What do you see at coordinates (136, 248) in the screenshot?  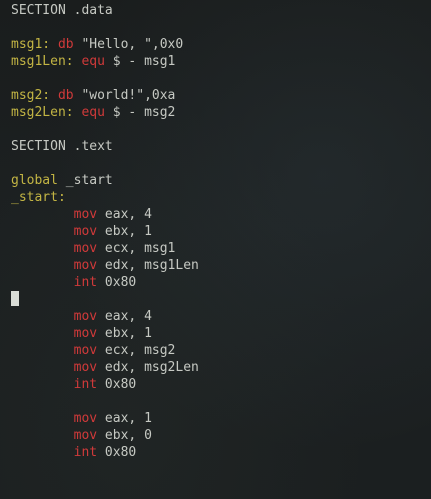 I see `code-token: ecx, msg1` at bounding box center [136, 248].